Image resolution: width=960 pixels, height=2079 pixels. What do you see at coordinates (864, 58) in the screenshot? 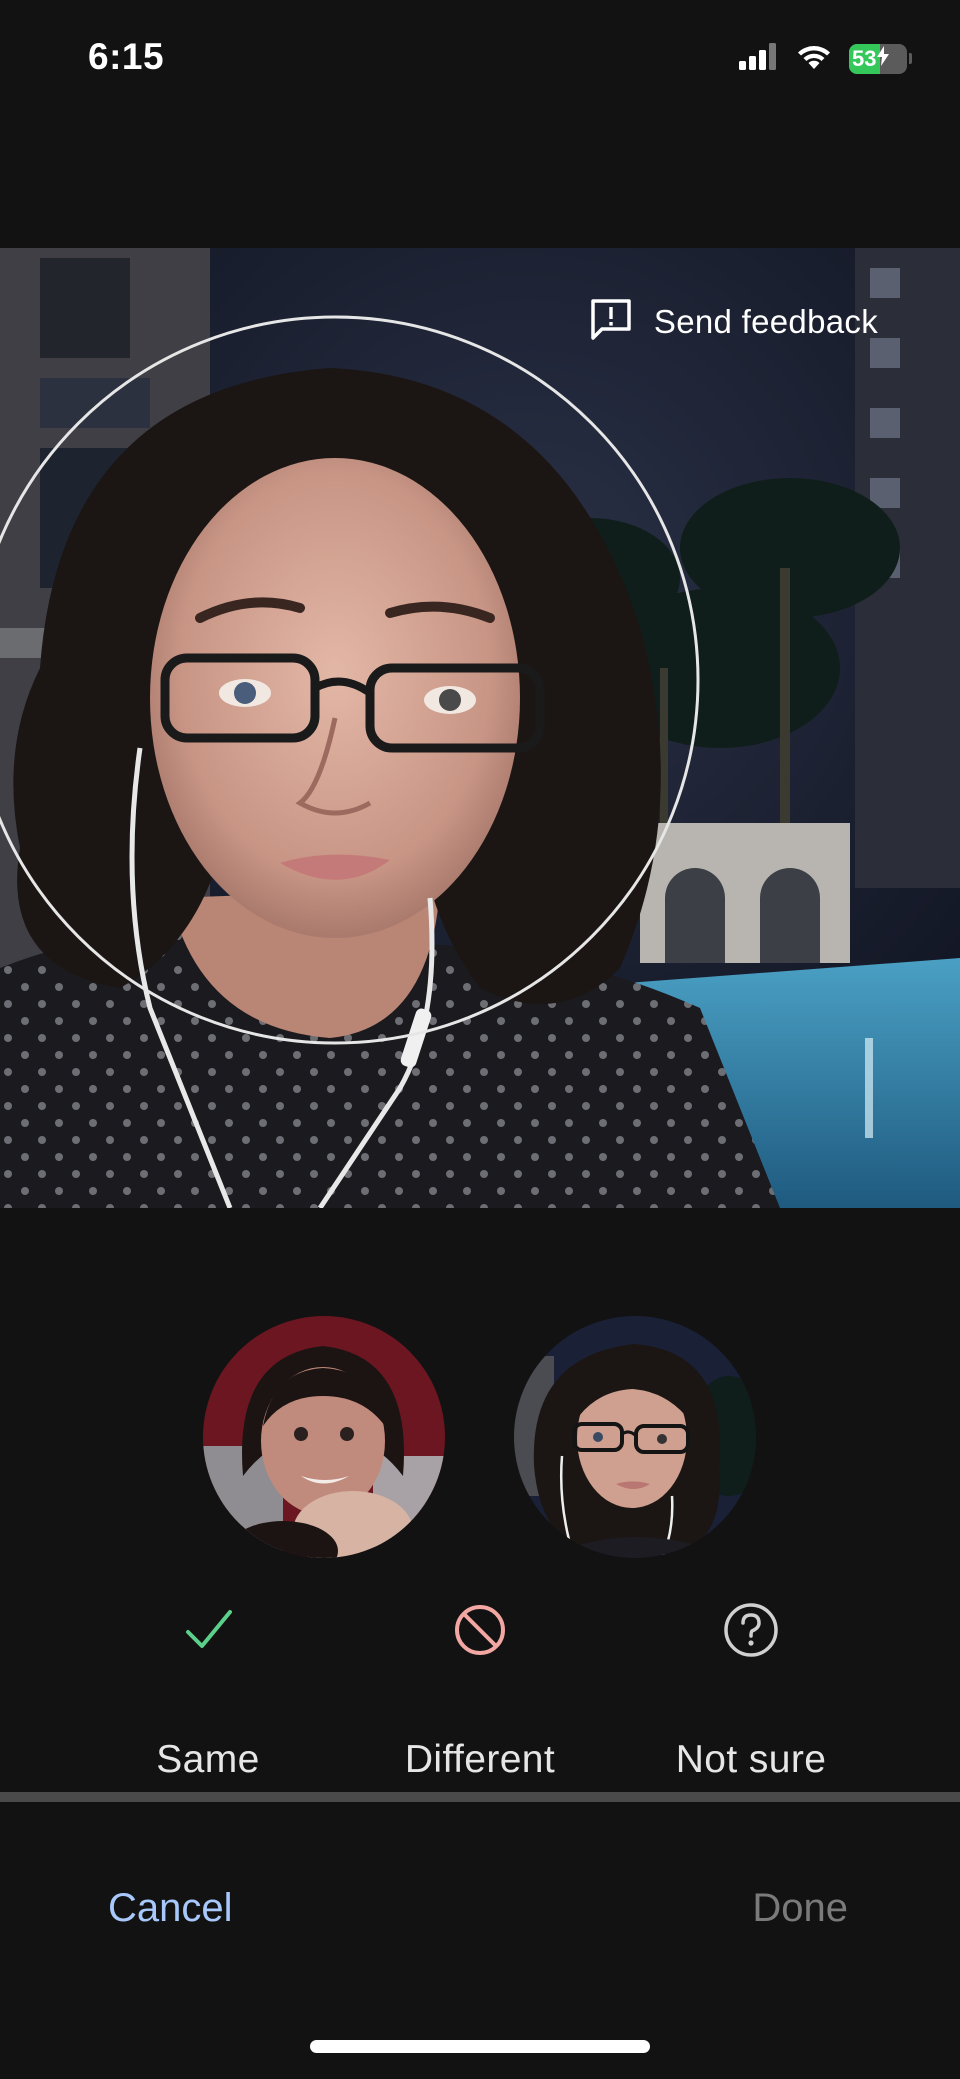
I see `battery-level: 53` at bounding box center [864, 58].